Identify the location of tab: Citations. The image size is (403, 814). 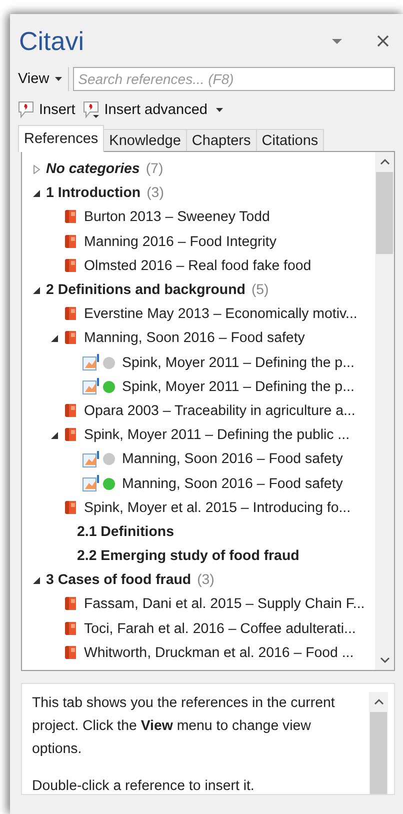
(290, 140).